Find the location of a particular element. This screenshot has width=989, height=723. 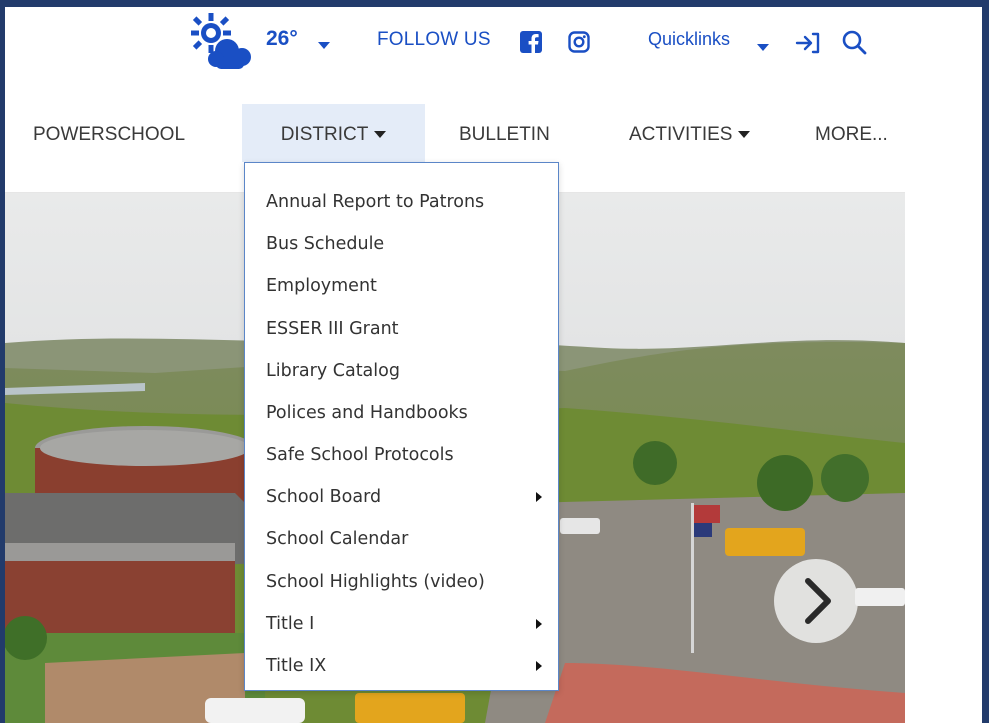

menu-item-bus-schedule: Bus Schedule is located at coordinates (409, 244).